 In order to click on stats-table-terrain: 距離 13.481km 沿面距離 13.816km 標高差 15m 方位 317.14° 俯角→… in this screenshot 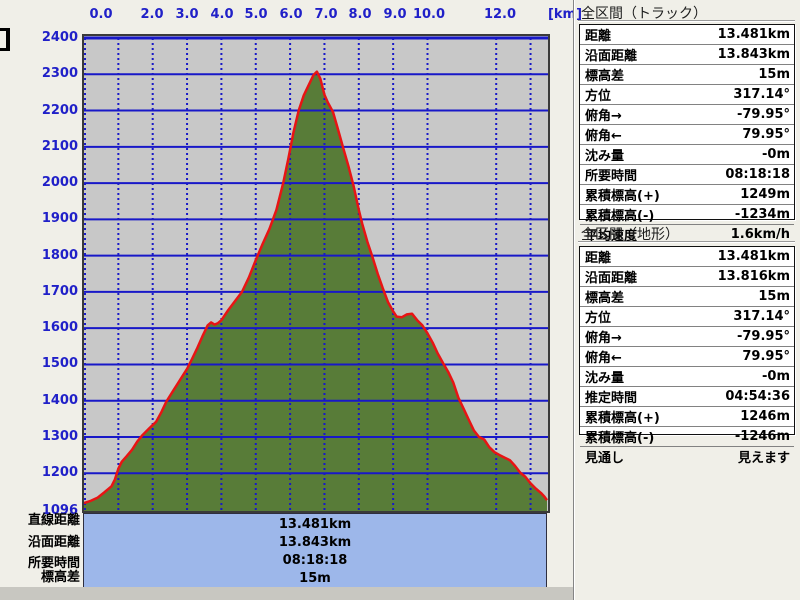, I will do `click(687, 356)`.